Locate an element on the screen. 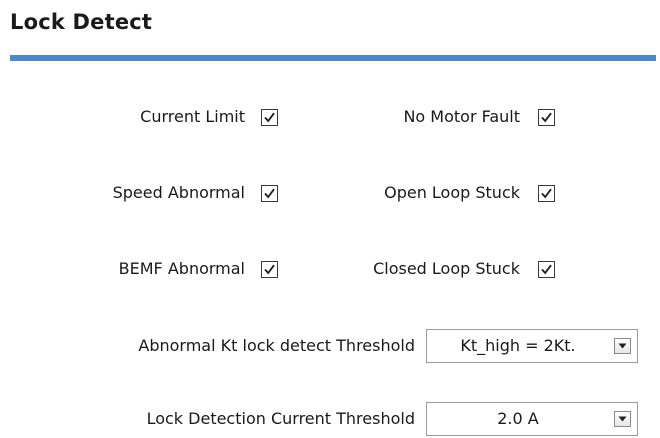 This screenshot has width=660, height=438. open-loop-stuck-label: Open Loop Stuck is located at coordinates (452, 192).